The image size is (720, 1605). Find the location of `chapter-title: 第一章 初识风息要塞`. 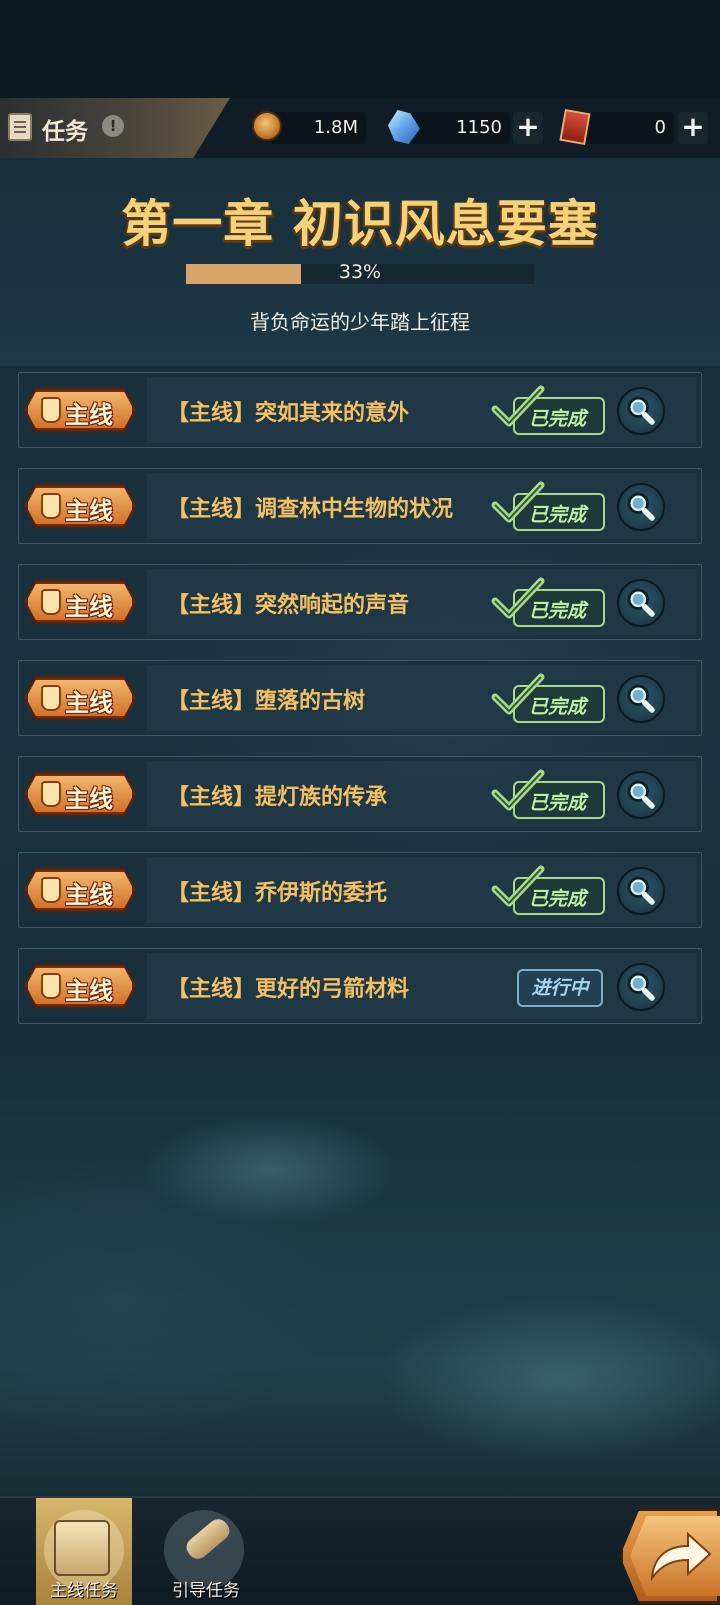

chapter-title: 第一章 初识风息要塞 is located at coordinates (360, 224).